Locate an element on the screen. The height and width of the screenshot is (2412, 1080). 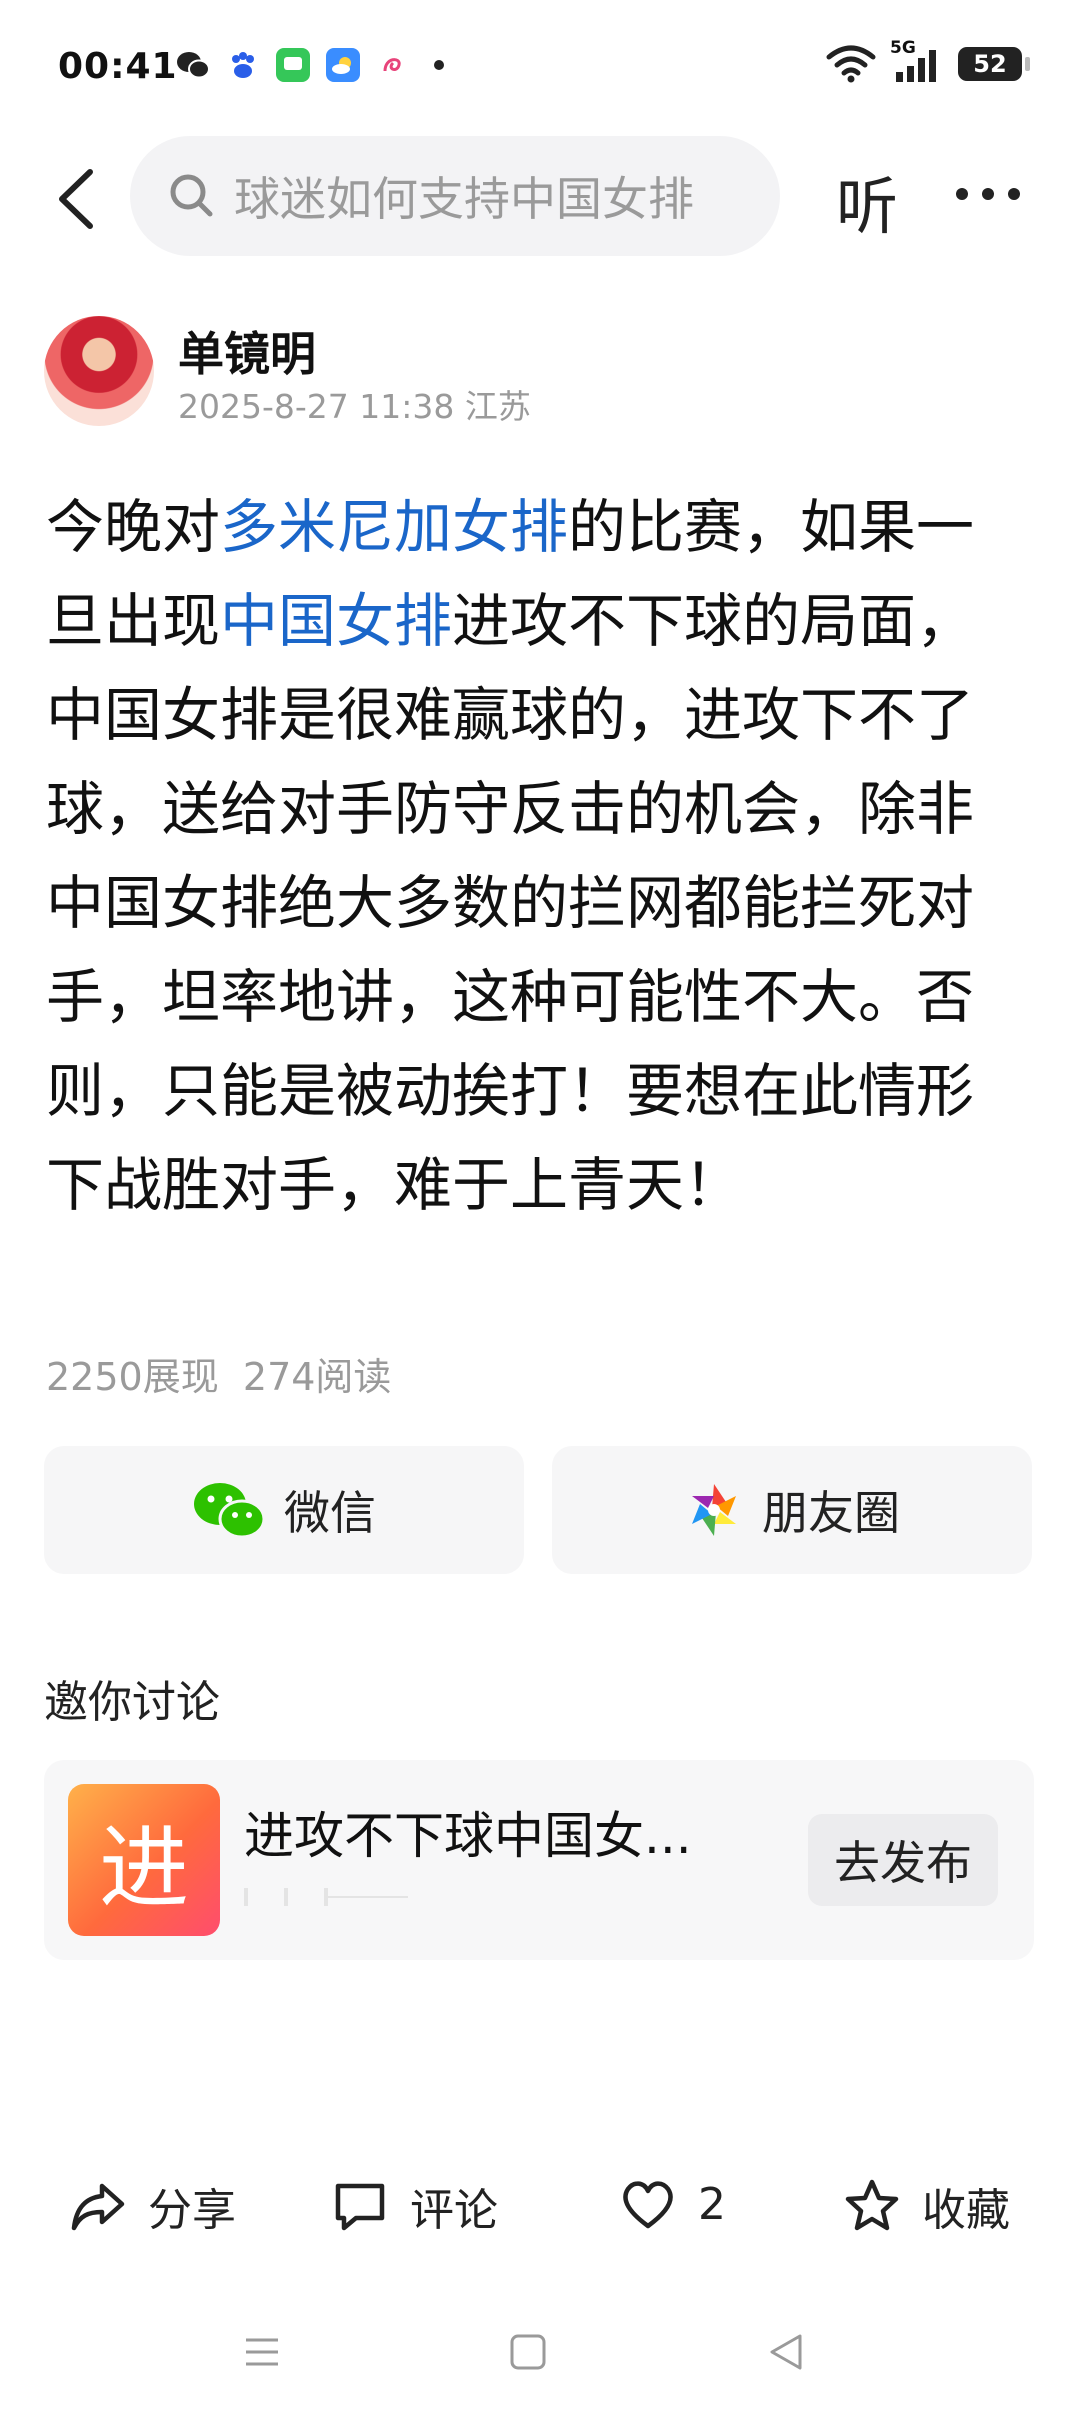
favorite-action-label: 收藏 is located at coordinates (966, 2210).